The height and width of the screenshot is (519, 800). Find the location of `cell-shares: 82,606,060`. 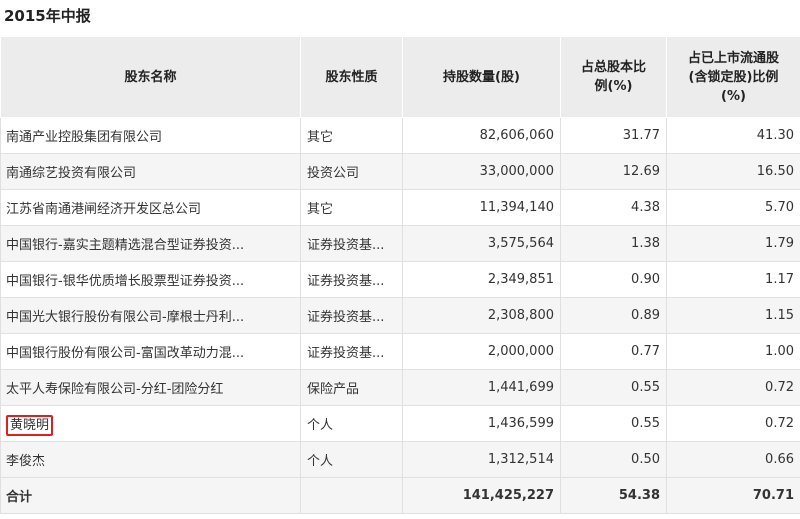

cell-shares: 82,606,060 is located at coordinates (481, 135).